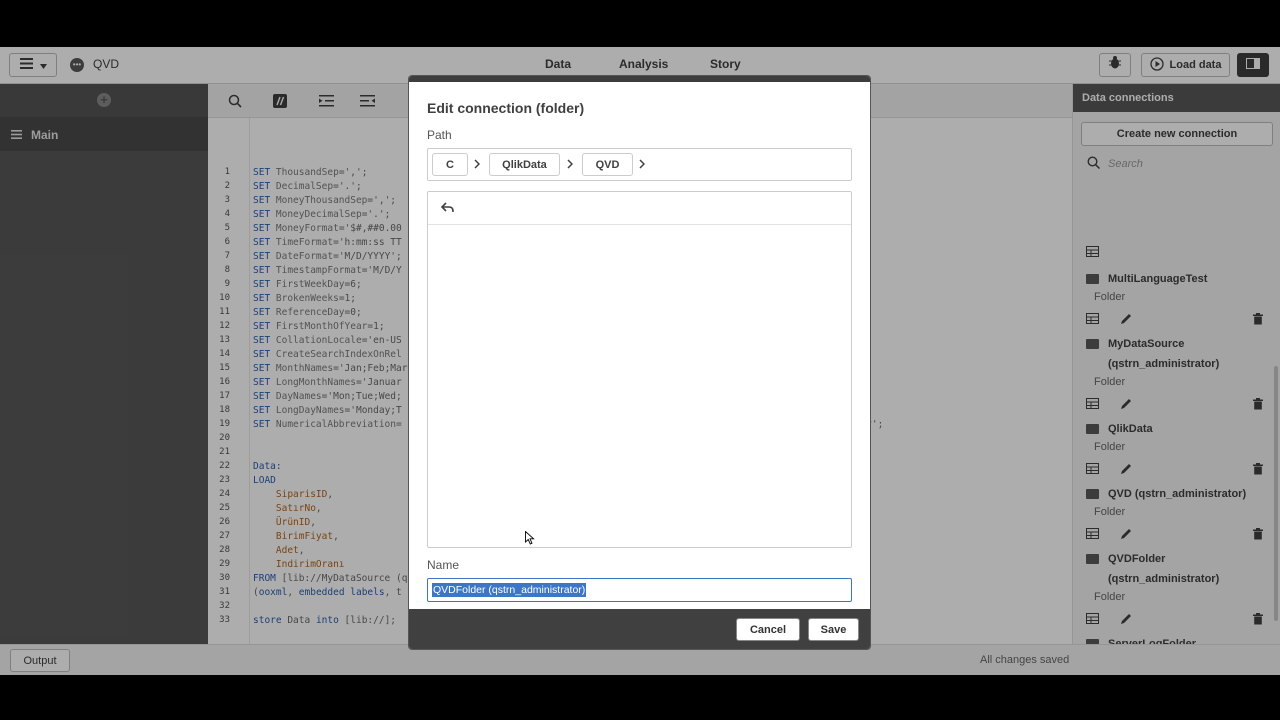  Describe the element at coordinates (439, 135) in the screenshot. I see `path-label: Path` at that location.